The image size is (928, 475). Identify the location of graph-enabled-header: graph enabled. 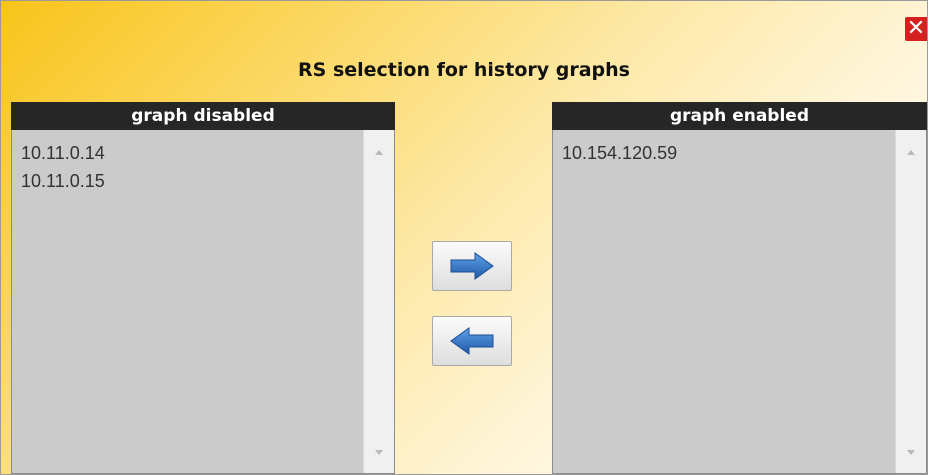
(739, 116).